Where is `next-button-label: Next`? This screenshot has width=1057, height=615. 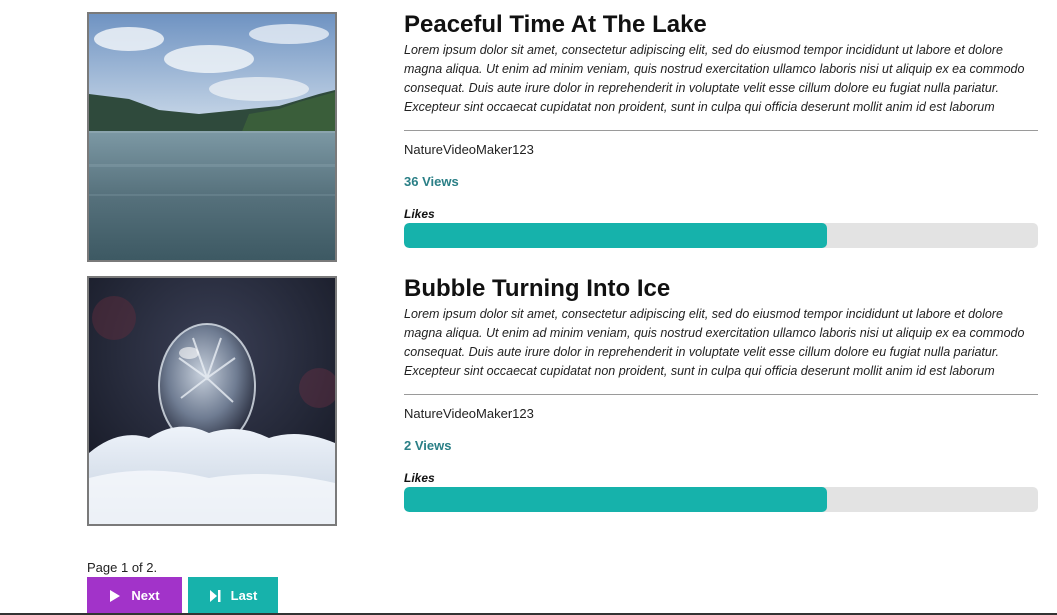
next-button-label: Next is located at coordinates (145, 595).